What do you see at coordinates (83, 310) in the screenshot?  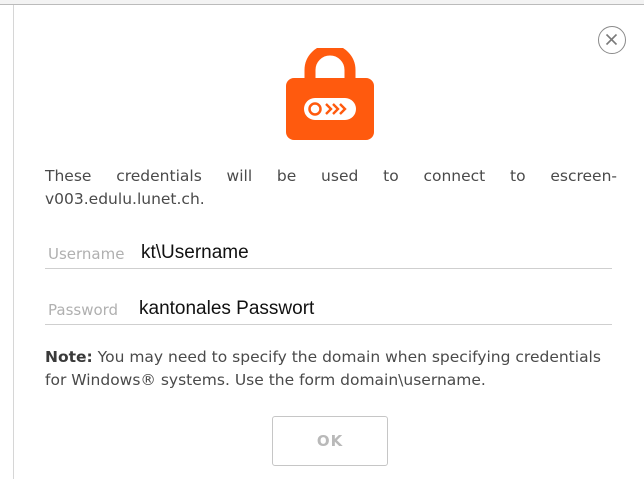 I see `password-label: Password` at bounding box center [83, 310].